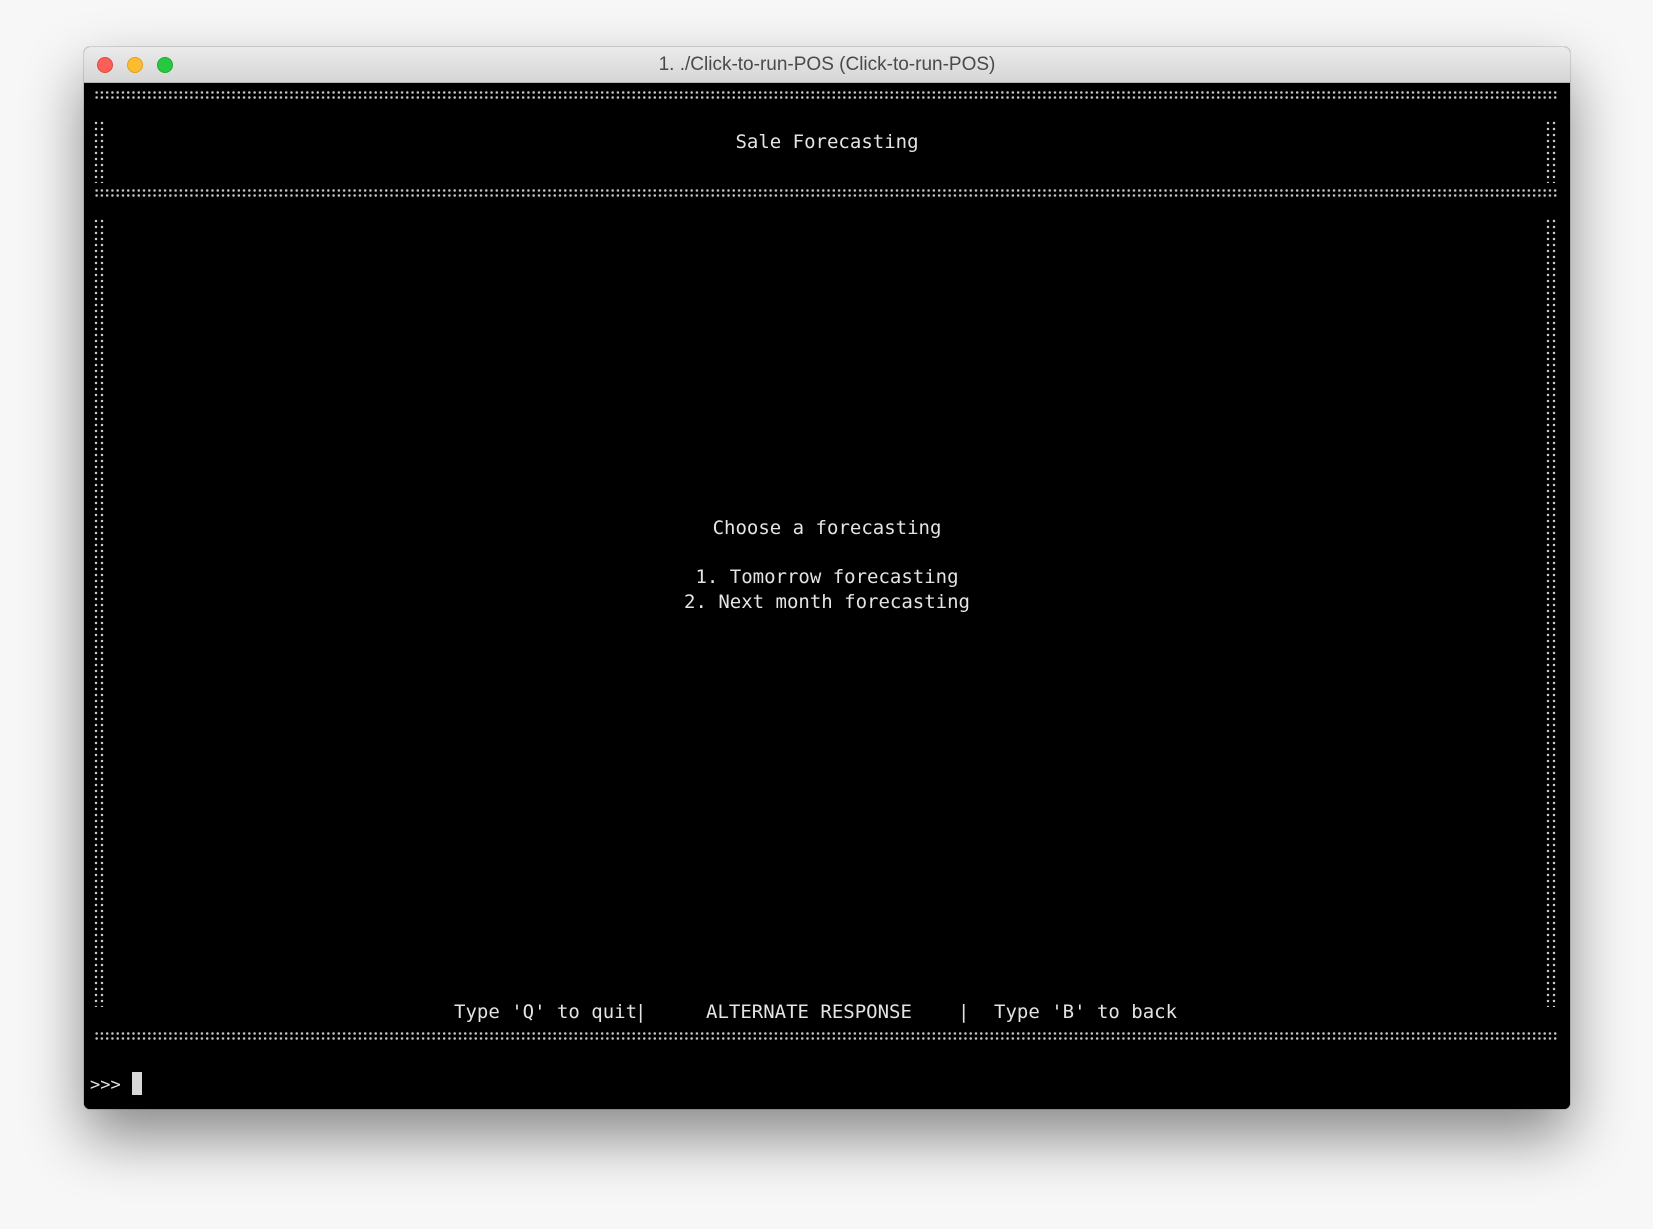 The width and height of the screenshot is (1653, 1229). I want to click on top-border, so click(826, 95).